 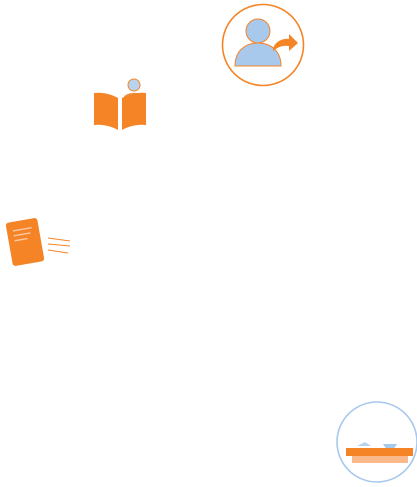 I want to click on reading-person-icon, so click(x=120, y=104).